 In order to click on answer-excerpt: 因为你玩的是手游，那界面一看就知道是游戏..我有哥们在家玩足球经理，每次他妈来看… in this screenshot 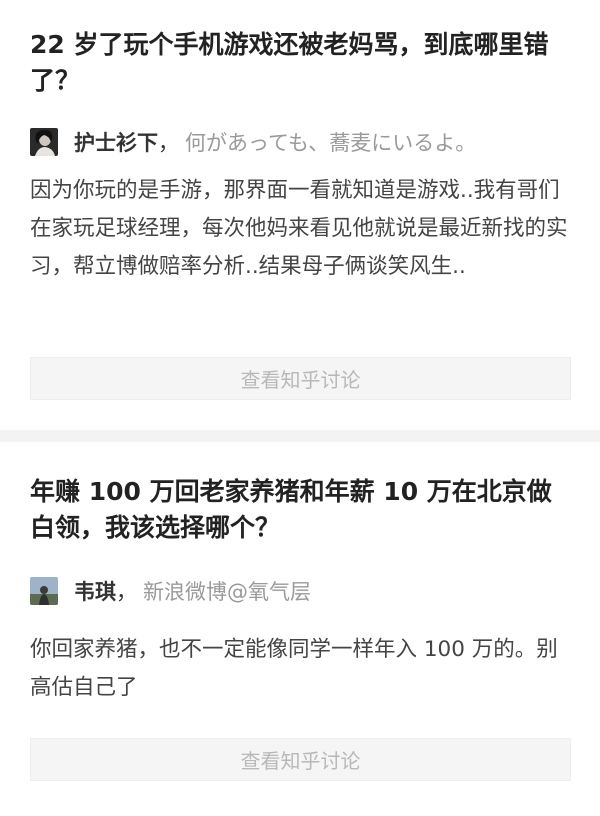, I will do `click(302, 229)`.